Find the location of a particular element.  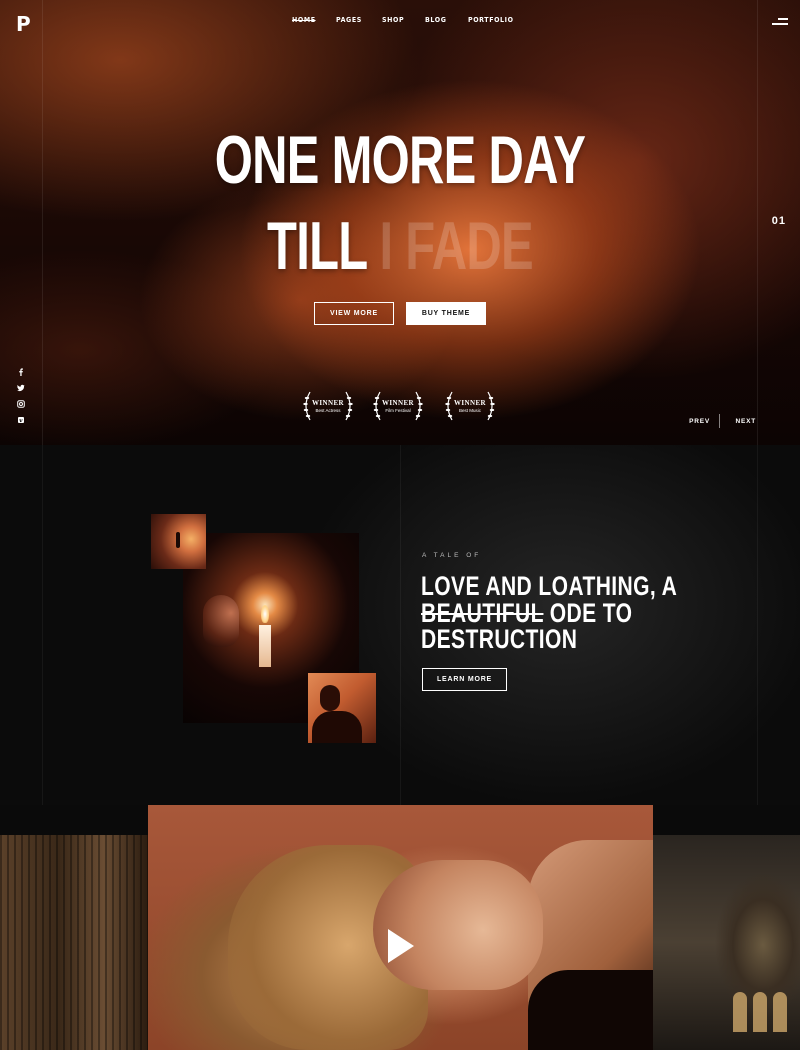

story-title-line2-rest: ODE TO is located at coordinates (588, 612).